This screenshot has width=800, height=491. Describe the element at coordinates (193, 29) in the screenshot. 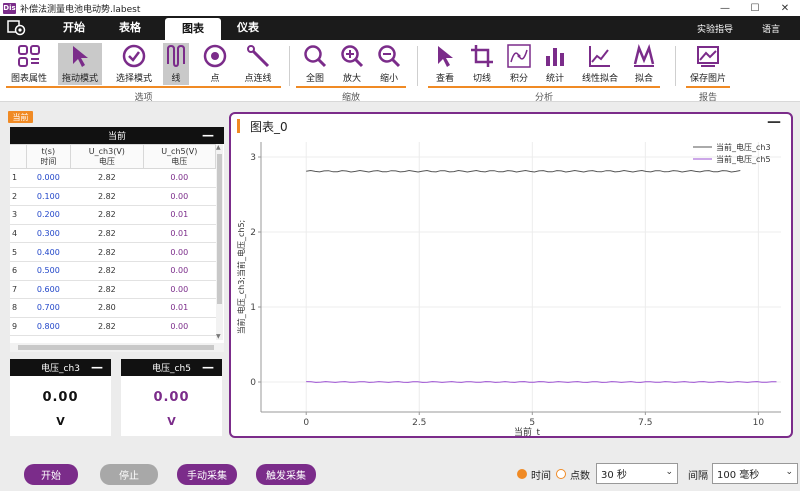

I see `tab-chart: 图表` at that location.